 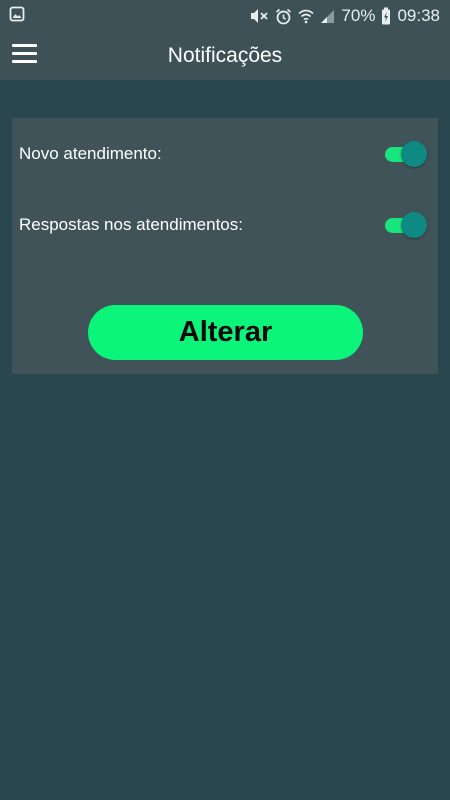 I want to click on status-left, so click(x=17, y=16).